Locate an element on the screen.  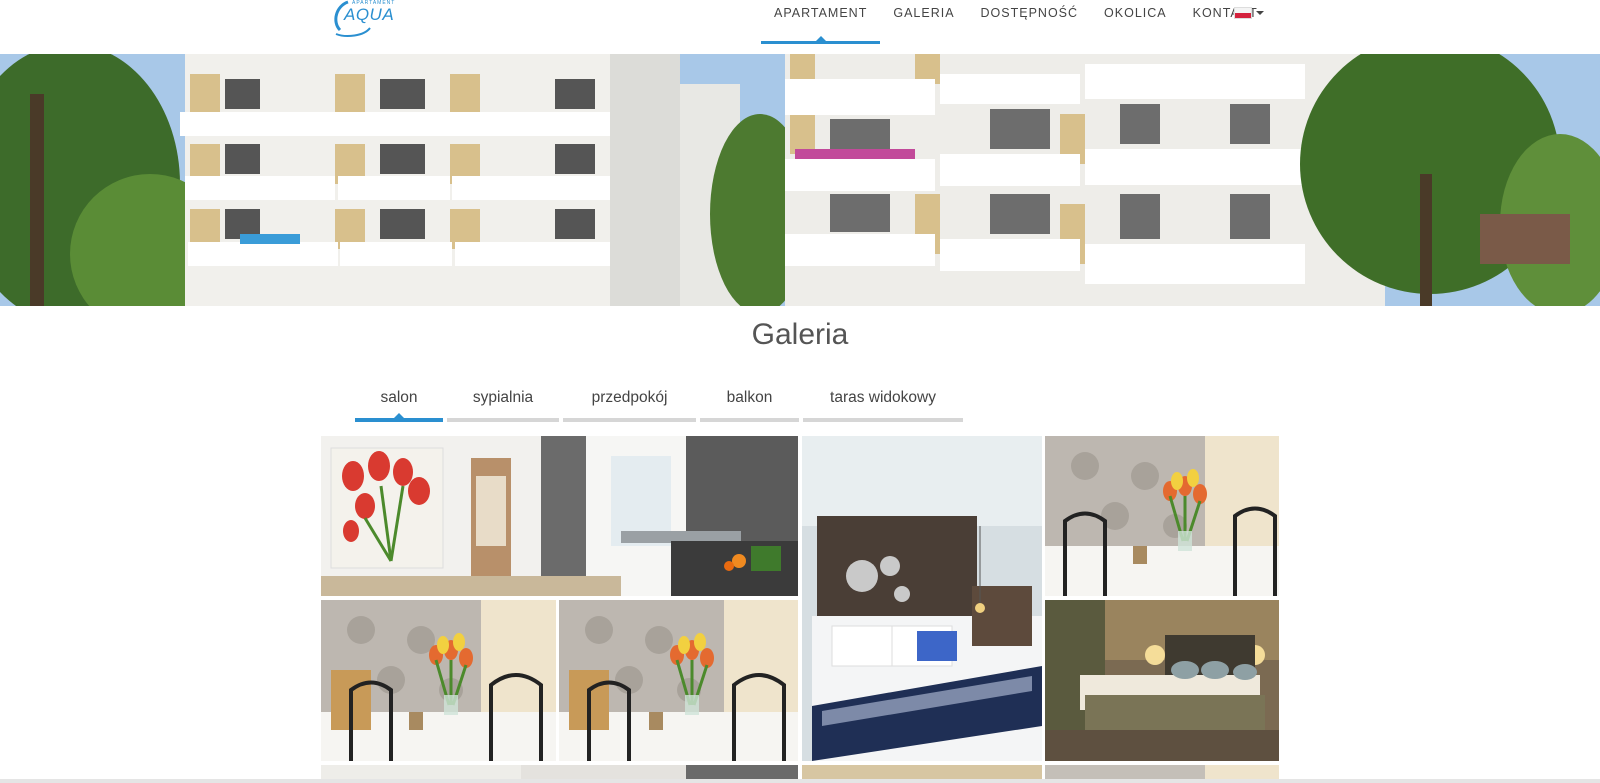
gallery-title: Galeria is located at coordinates (800, 334).